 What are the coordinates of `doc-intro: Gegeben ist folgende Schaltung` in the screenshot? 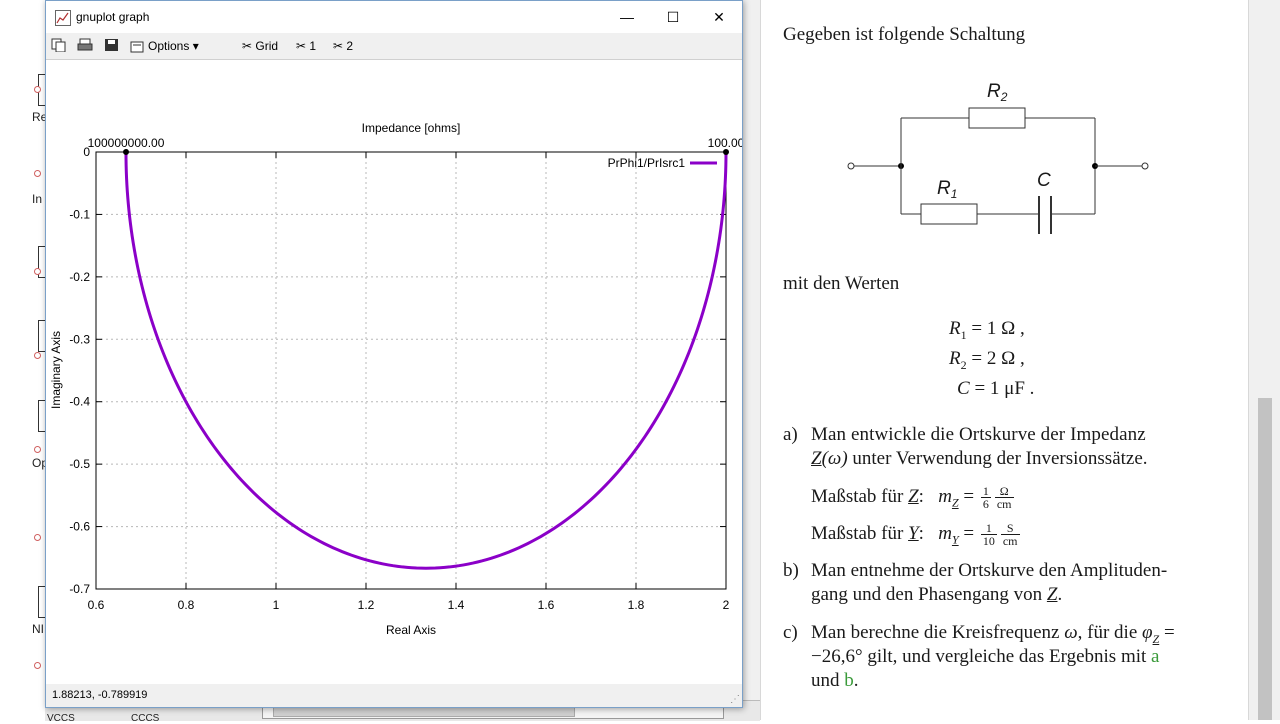 It's located at (904, 34).